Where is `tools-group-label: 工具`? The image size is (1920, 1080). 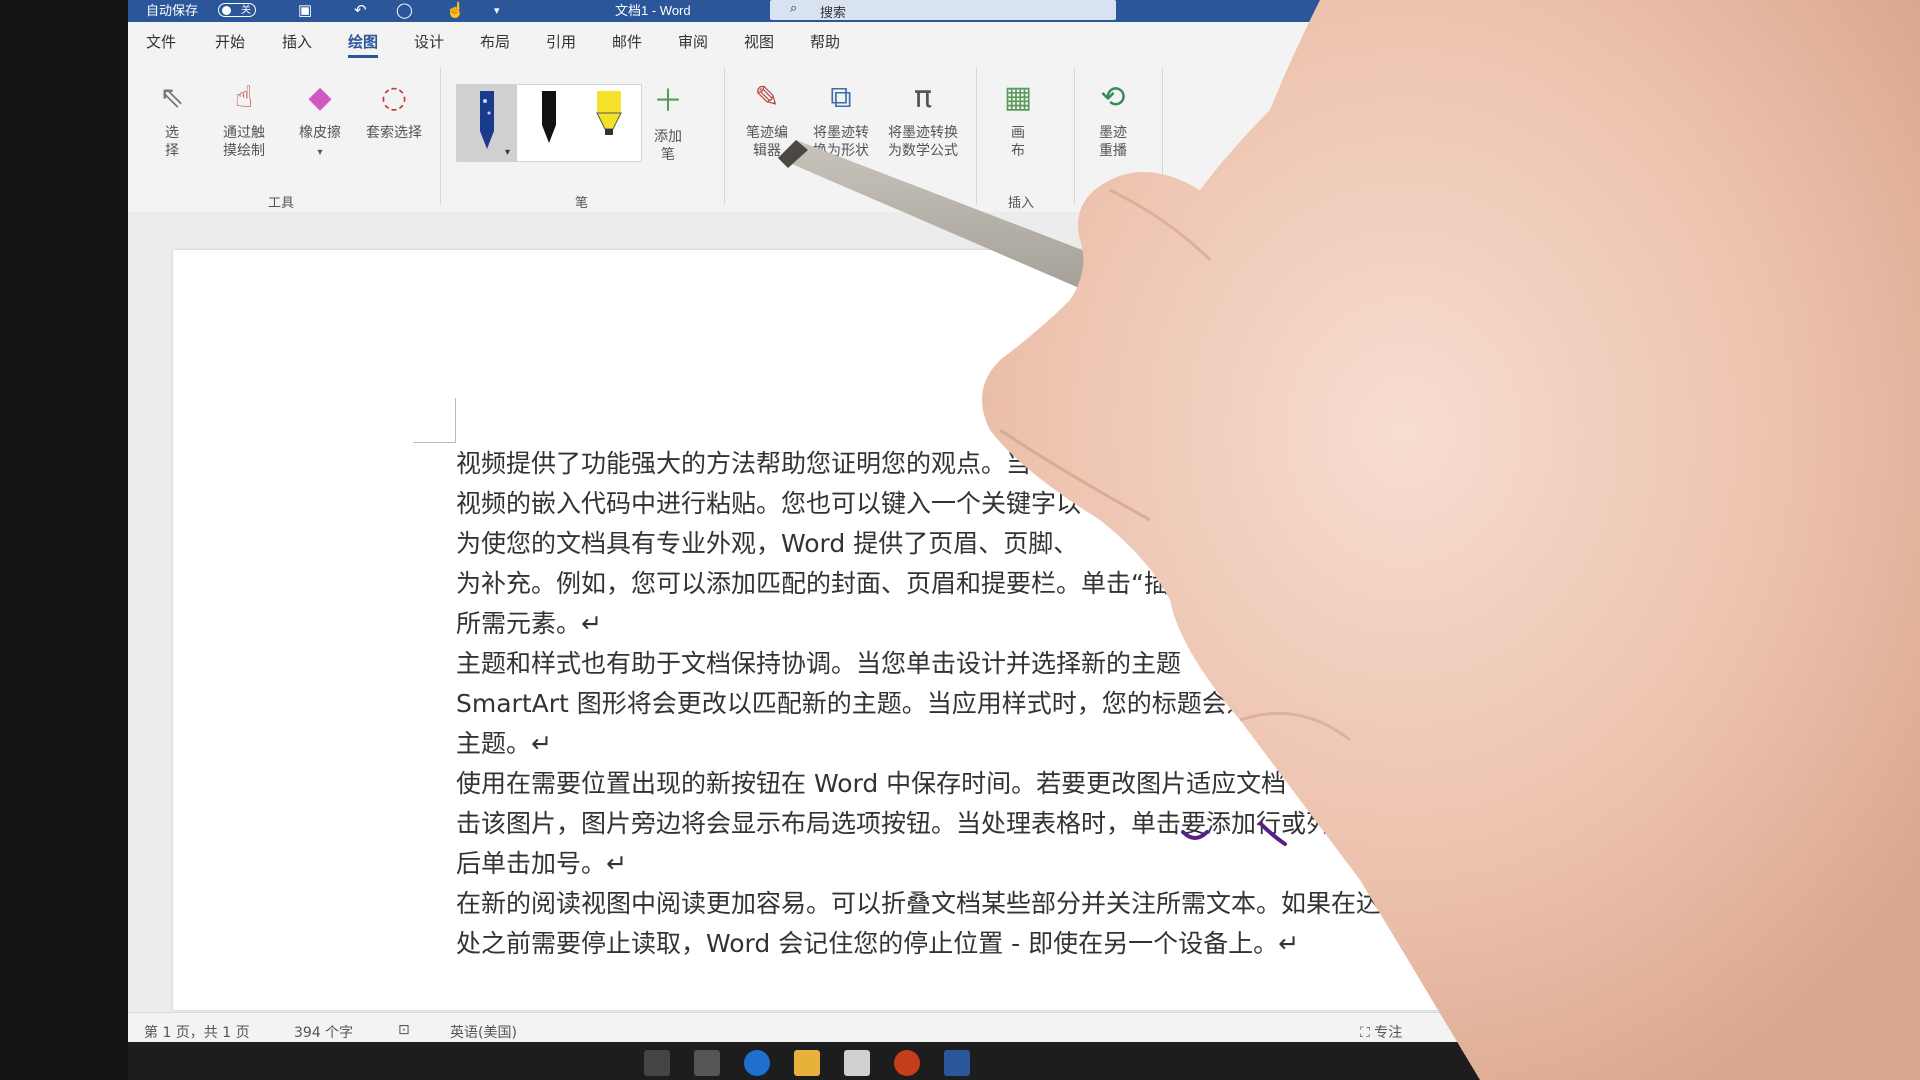 tools-group-label: 工具 is located at coordinates (281, 203).